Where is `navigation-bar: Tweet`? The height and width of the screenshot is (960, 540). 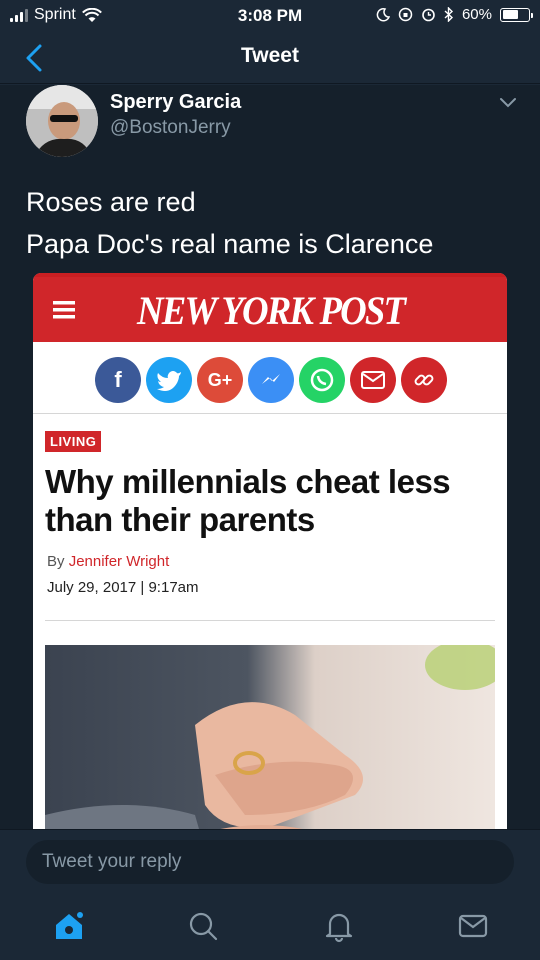 navigation-bar: Tweet is located at coordinates (270, 58).